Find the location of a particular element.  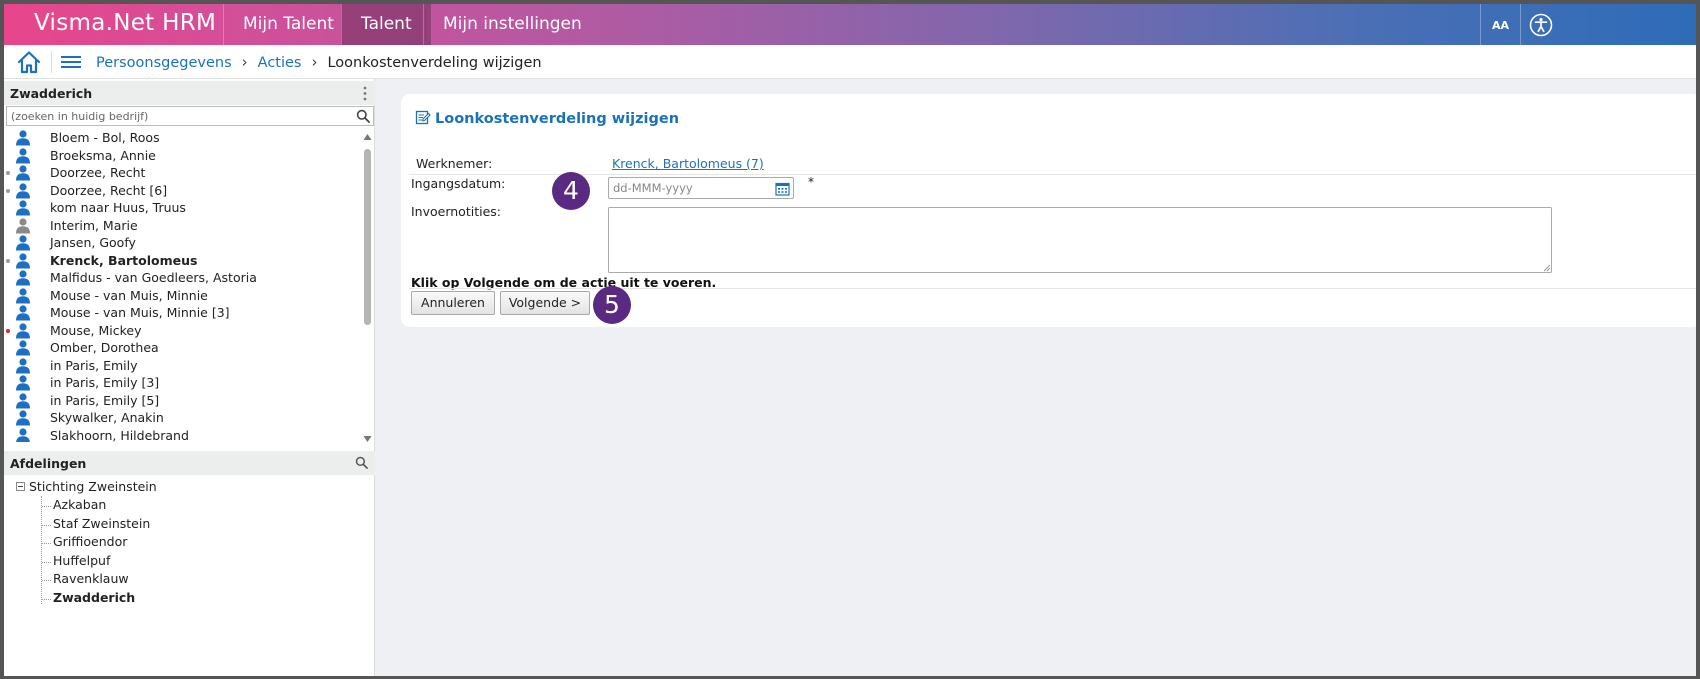

text-size-icon: AA is located at coordinates (1500, 24).